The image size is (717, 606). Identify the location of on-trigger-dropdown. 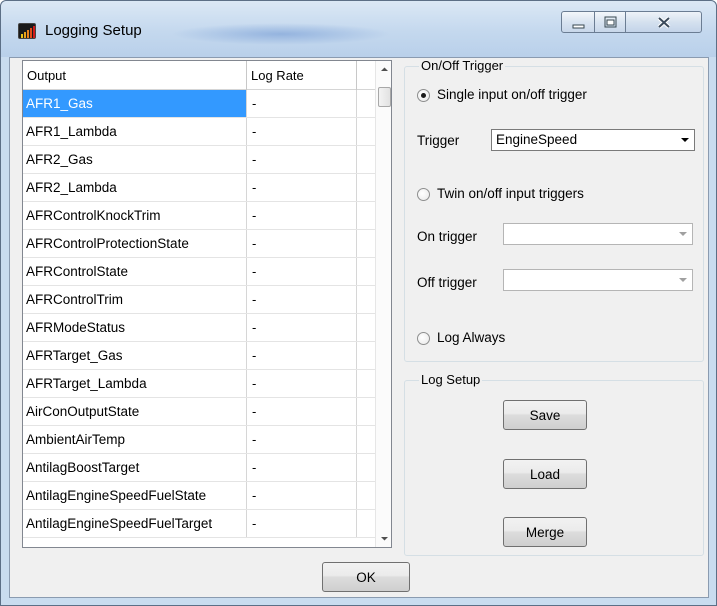
(598, 234).